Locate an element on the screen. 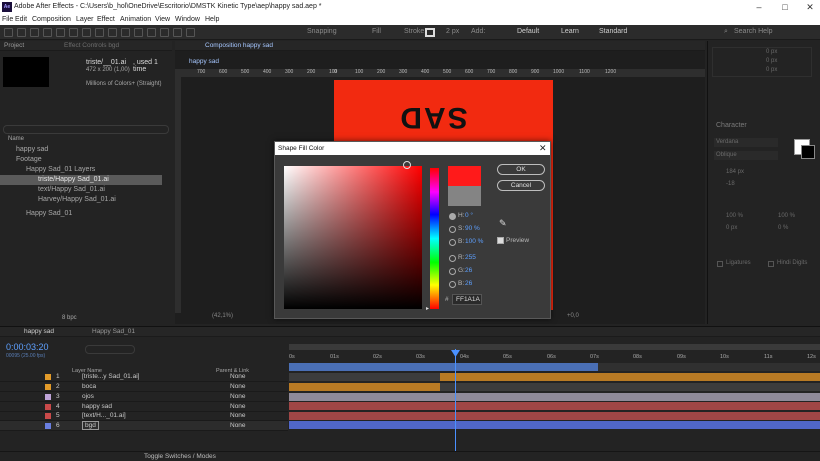 Image resolution: width=820 pixels, height=461 pixels. tab-composition: Composition happy sad is located at coordinates (239, 46).